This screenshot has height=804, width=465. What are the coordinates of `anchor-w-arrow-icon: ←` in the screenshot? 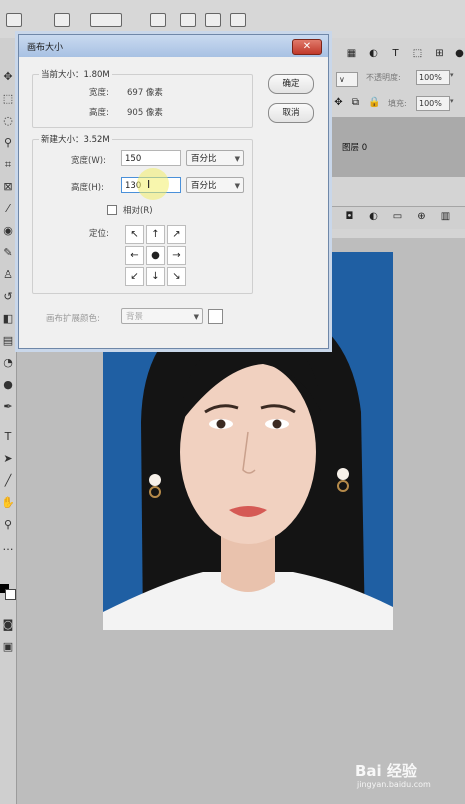 It's located at (134, 255).